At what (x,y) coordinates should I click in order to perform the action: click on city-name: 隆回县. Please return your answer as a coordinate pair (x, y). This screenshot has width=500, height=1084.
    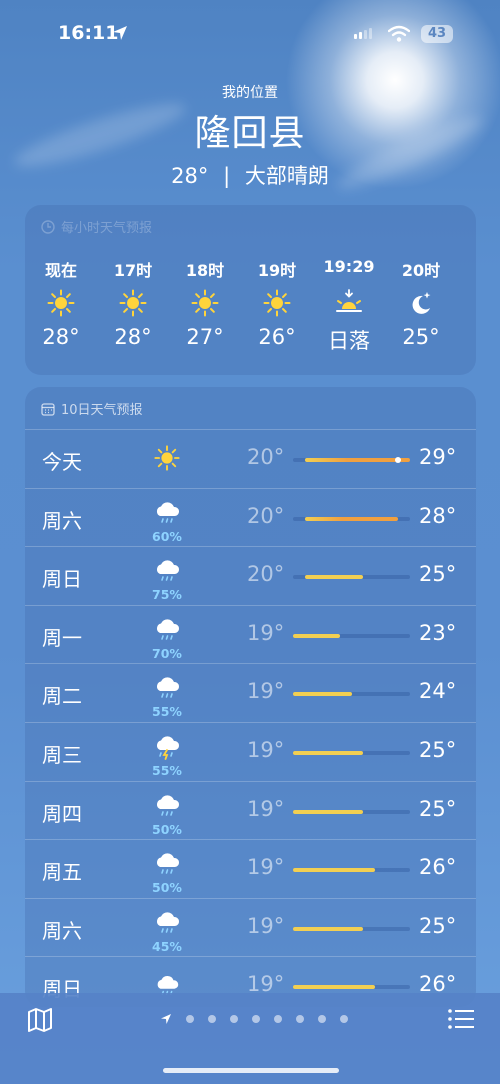
    Looking at the image, I should click on (250, 133).